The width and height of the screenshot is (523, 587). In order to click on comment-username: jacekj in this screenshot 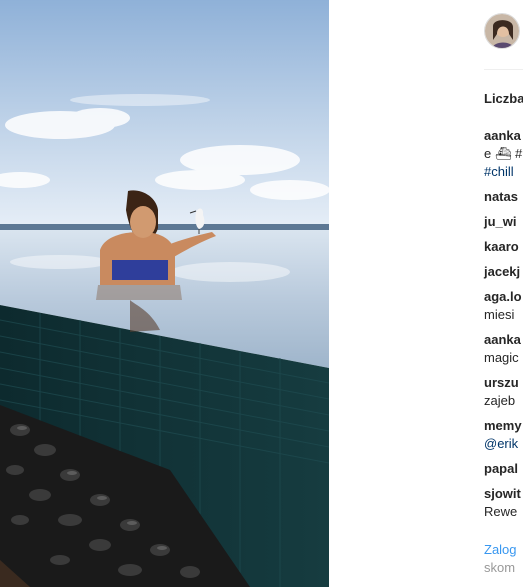, I will do `click(503, 272)`.